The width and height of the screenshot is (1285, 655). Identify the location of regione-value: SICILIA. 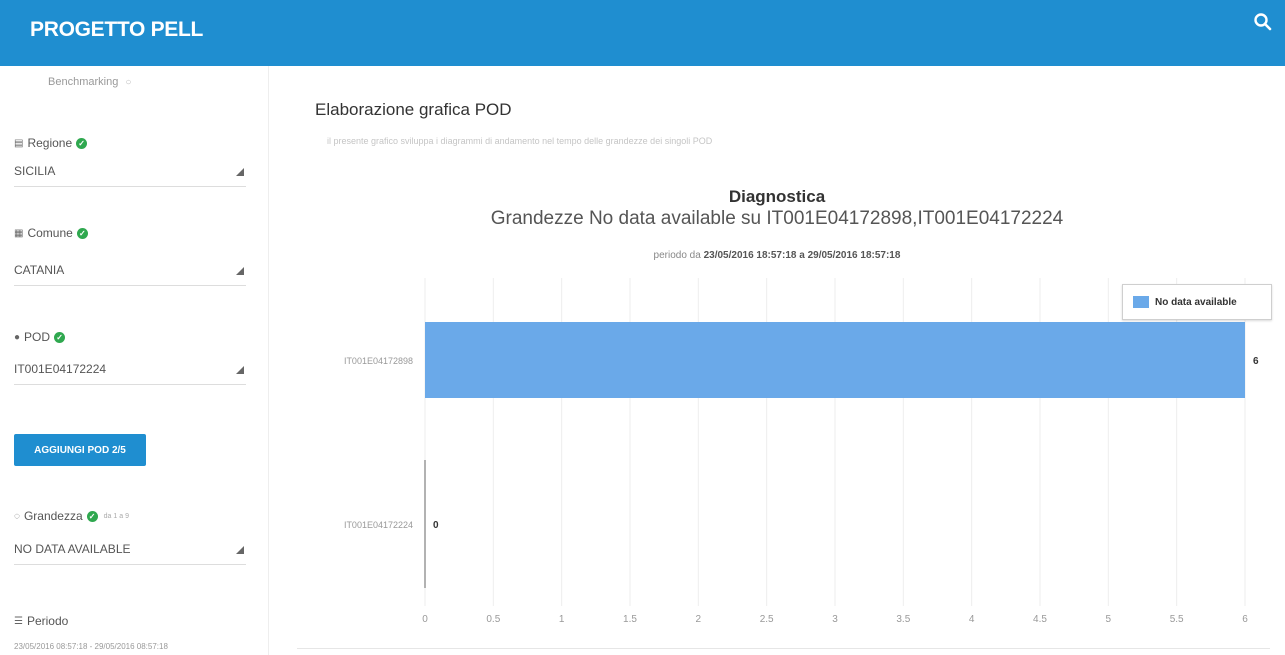
(35, 171).